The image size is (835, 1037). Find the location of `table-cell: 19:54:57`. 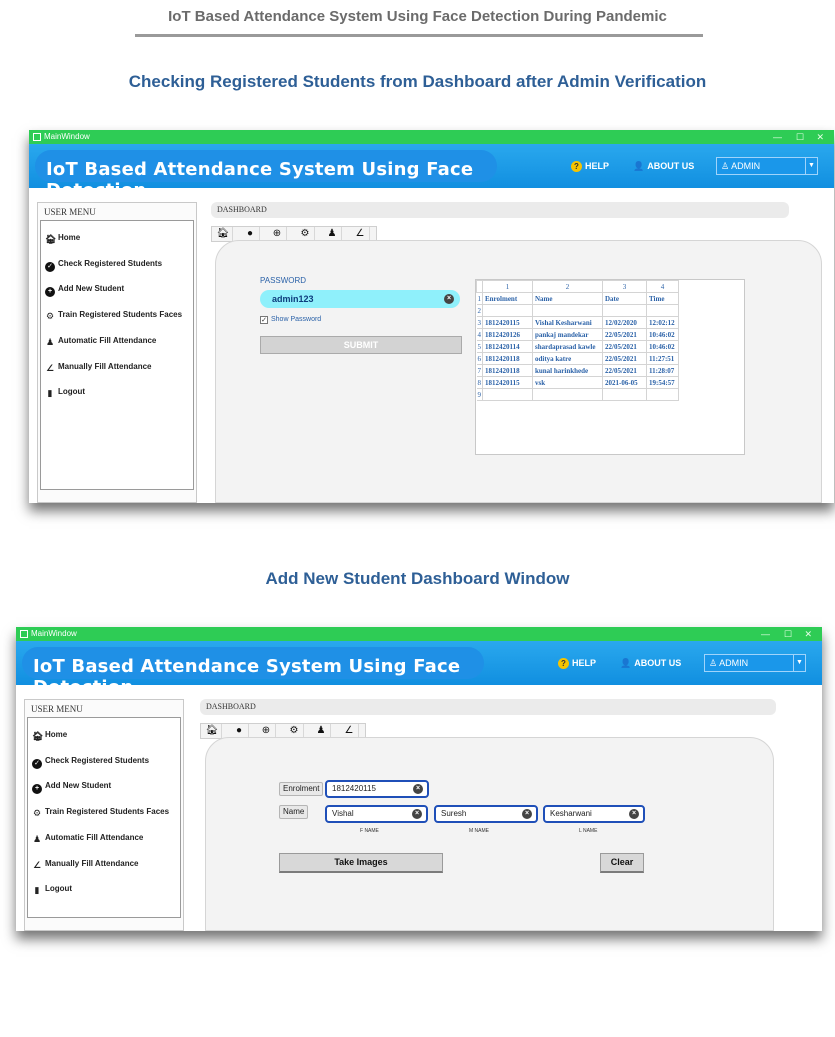

table-cell: 19:54:57 is located at coordinates (662, 382).